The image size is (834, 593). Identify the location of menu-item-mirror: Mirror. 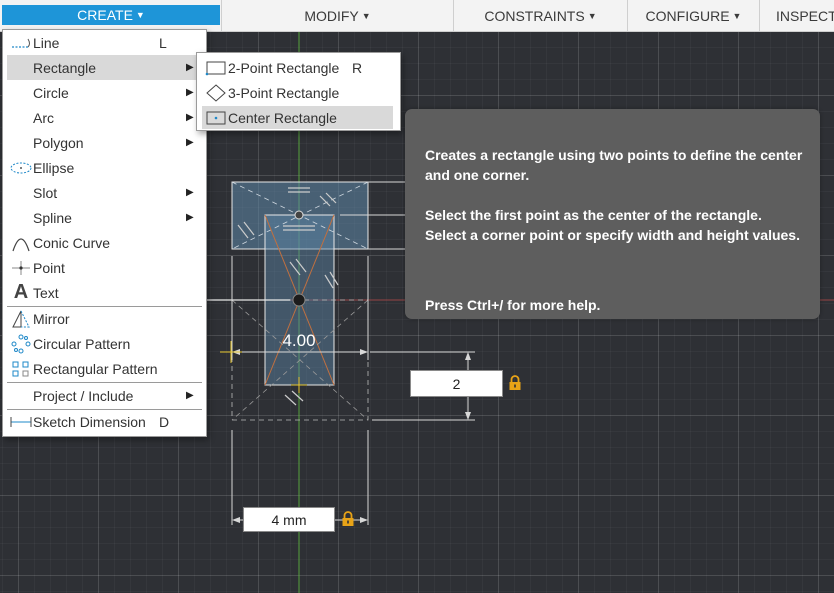
(104, 318).